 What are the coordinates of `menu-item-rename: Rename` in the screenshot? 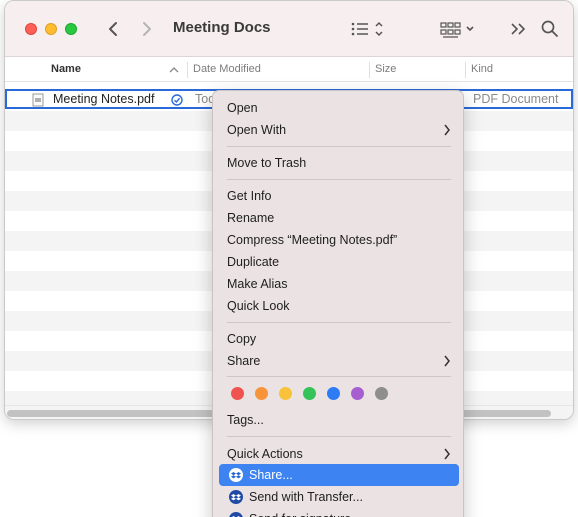 It's located at (250, 218).